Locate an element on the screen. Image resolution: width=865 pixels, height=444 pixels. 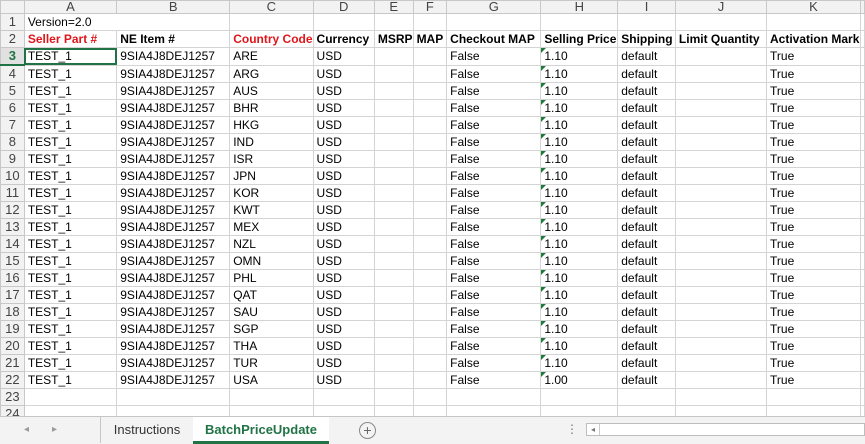
cell: IND is located at coordinates (271, 142).